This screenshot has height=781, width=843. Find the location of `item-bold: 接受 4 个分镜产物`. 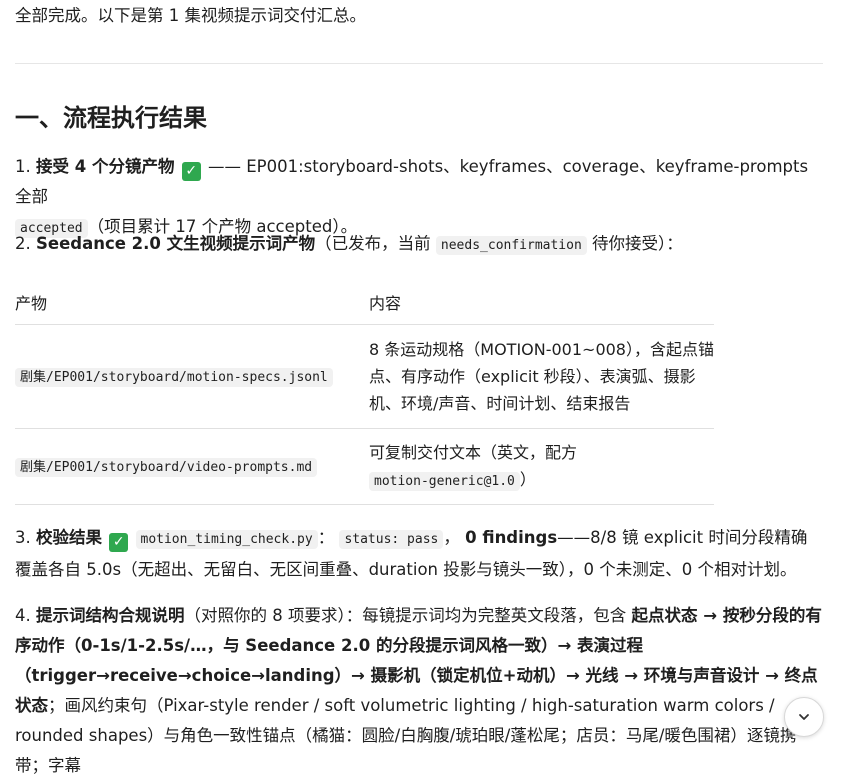

item-bold: 接受 4 个分镜产物 is located at coordinates (105, 166).